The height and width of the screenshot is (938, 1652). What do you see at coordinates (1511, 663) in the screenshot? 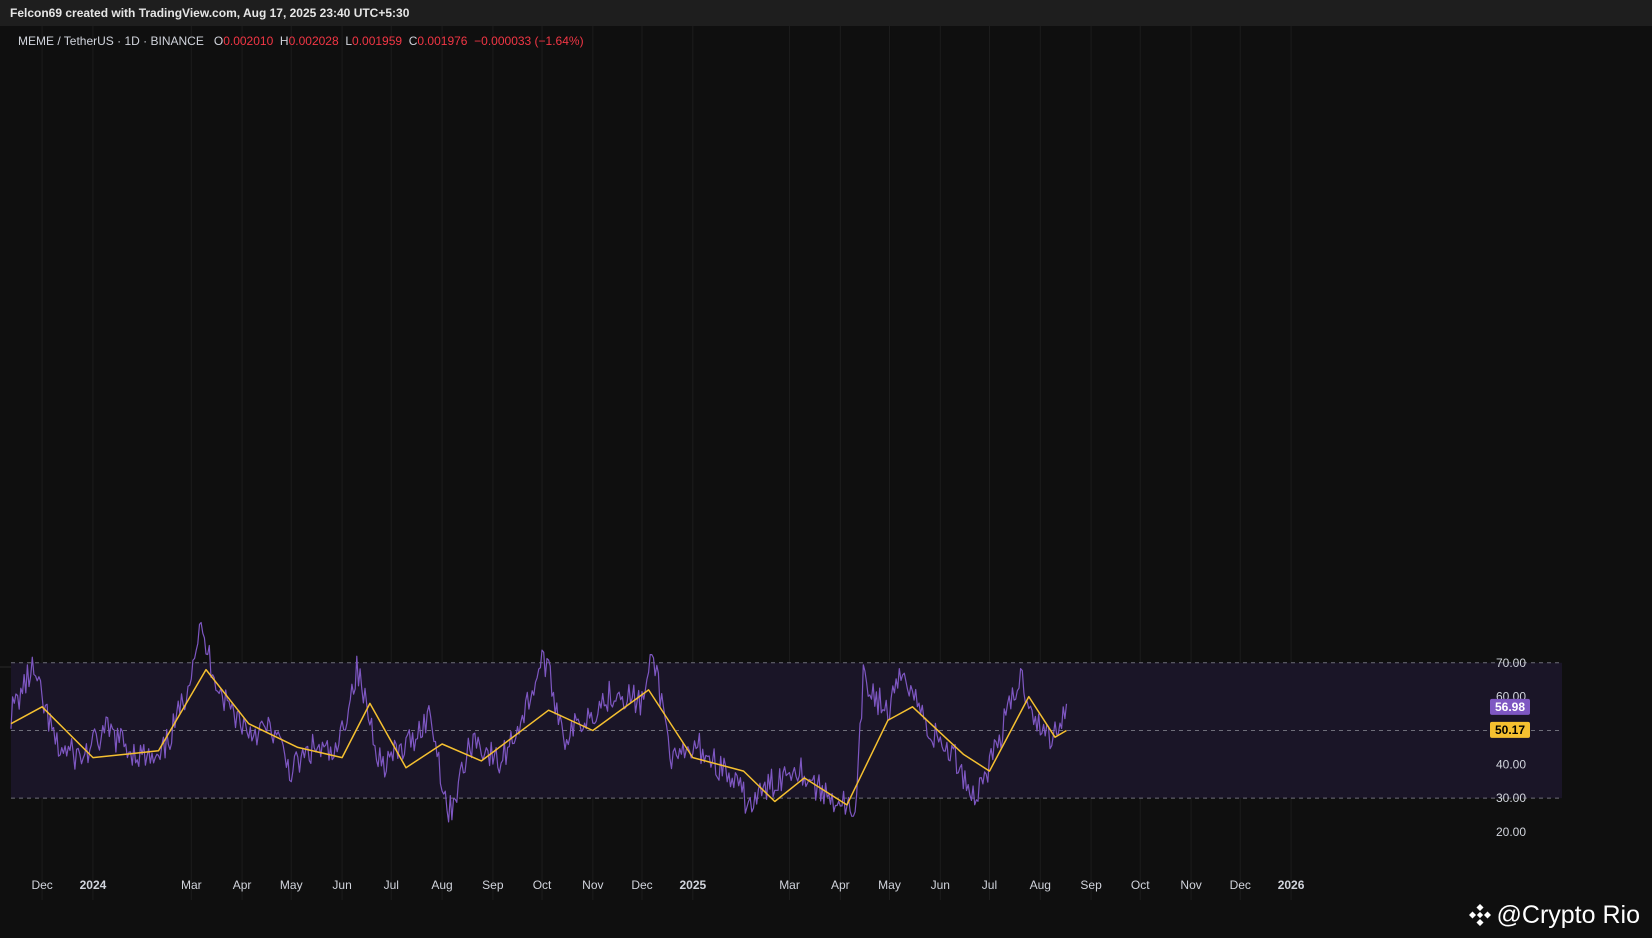
I see `rsi-tick-label: 70.00` at bounding box center [1511, 663].